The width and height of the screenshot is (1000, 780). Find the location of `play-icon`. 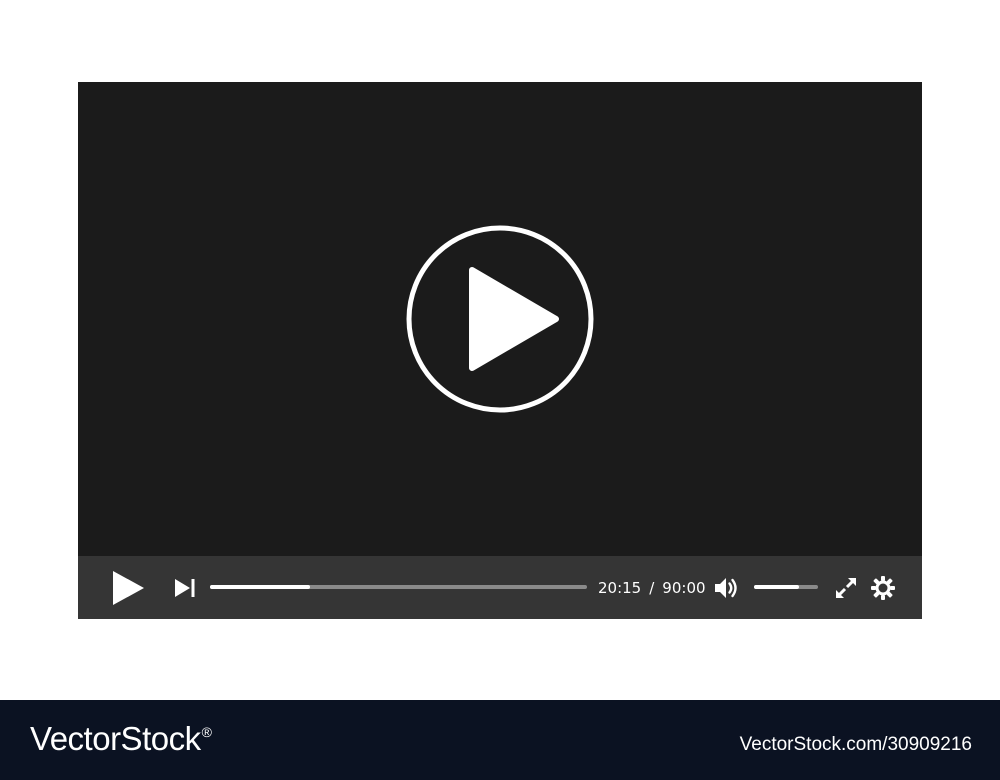

play-icon is located at coordinates (128, 588).